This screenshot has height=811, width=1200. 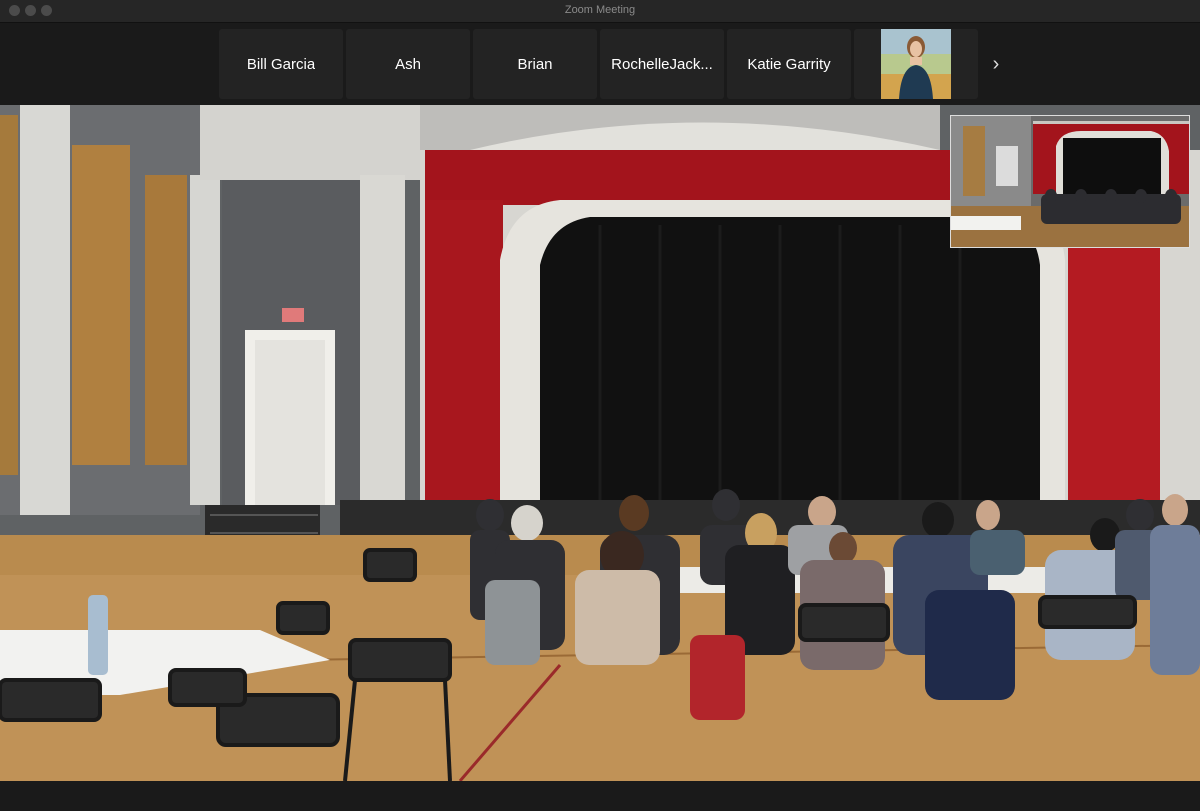 I want to click on next-page-button: ›, so click(x=996, y=65).